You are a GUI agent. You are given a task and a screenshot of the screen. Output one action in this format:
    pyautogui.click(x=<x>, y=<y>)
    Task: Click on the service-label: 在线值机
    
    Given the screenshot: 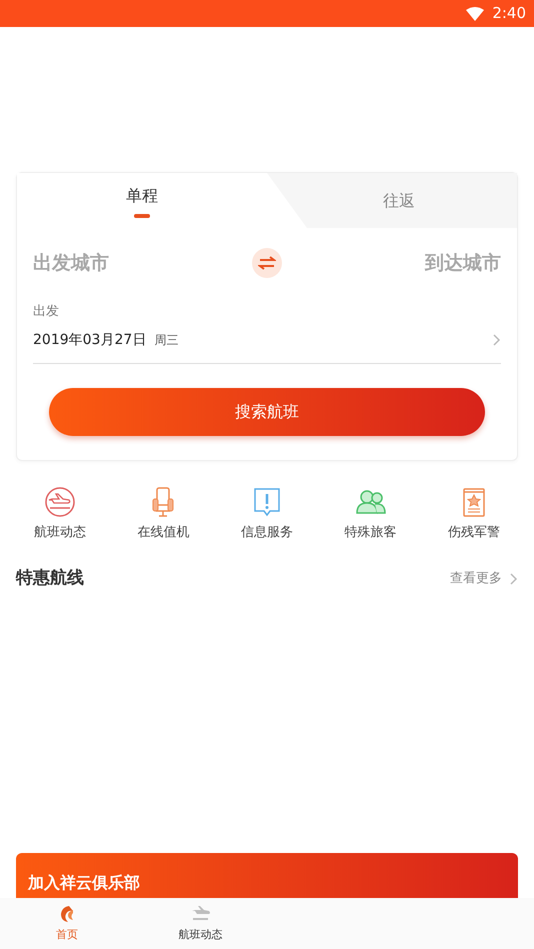 What is the action you would take?
    pyautogui.click(x=163, y=532)
    